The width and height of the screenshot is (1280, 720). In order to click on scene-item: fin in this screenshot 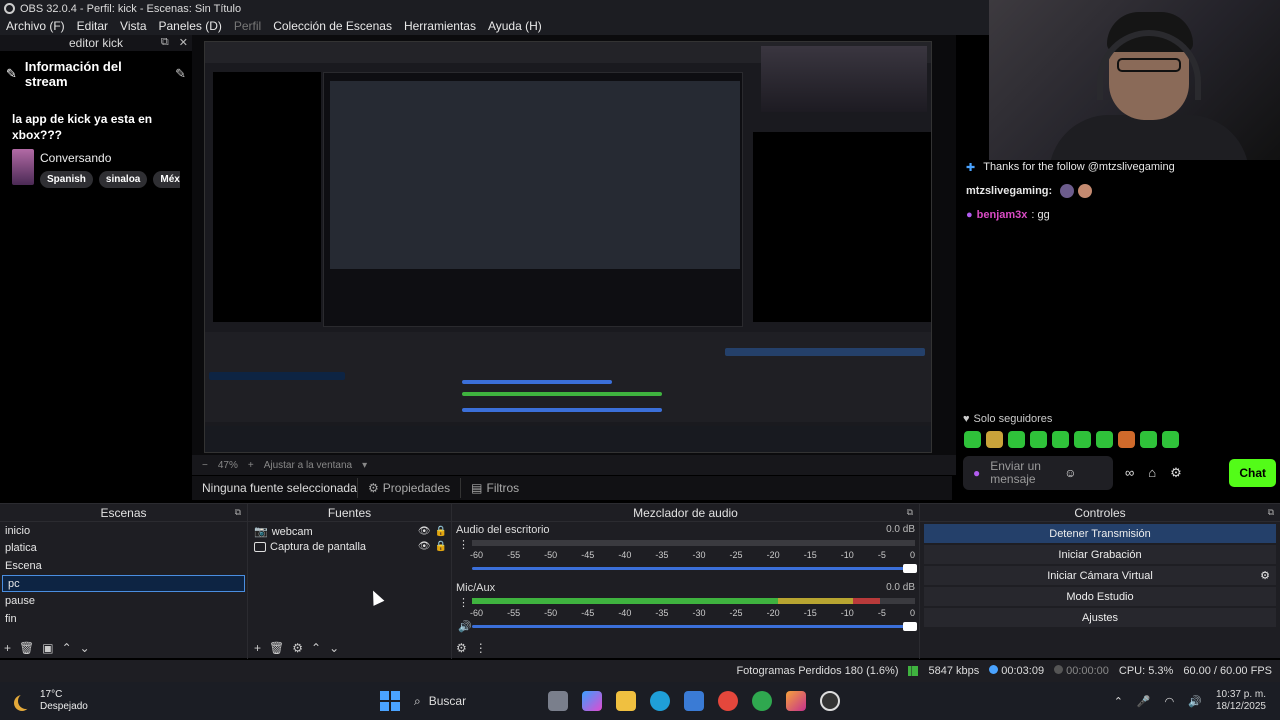, I will do `click(123, 619)`.